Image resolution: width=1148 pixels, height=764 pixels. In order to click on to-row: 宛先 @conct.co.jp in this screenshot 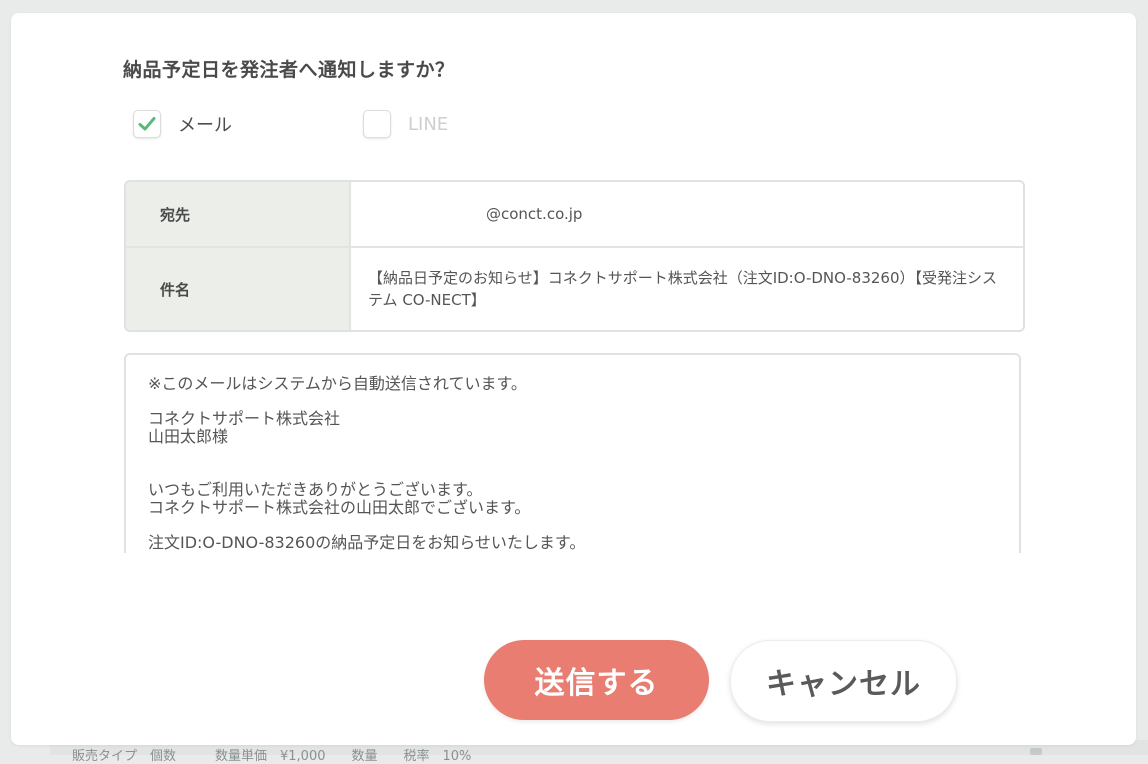, I will do `click(574, 215)`.